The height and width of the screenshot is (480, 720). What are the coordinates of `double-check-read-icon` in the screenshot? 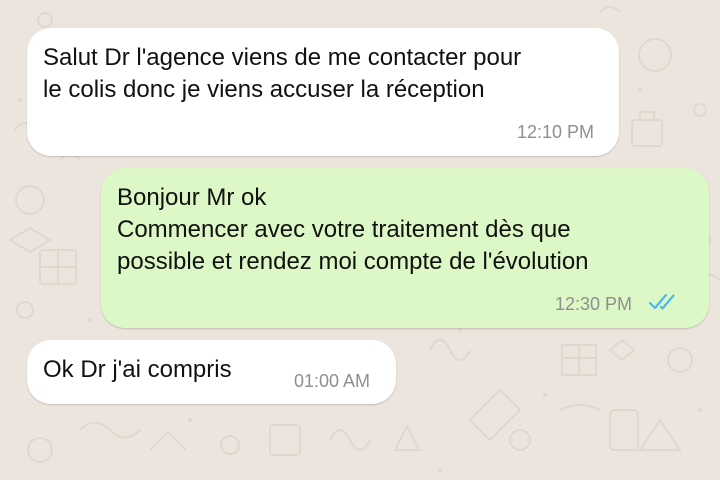 It's located at (662, 301).